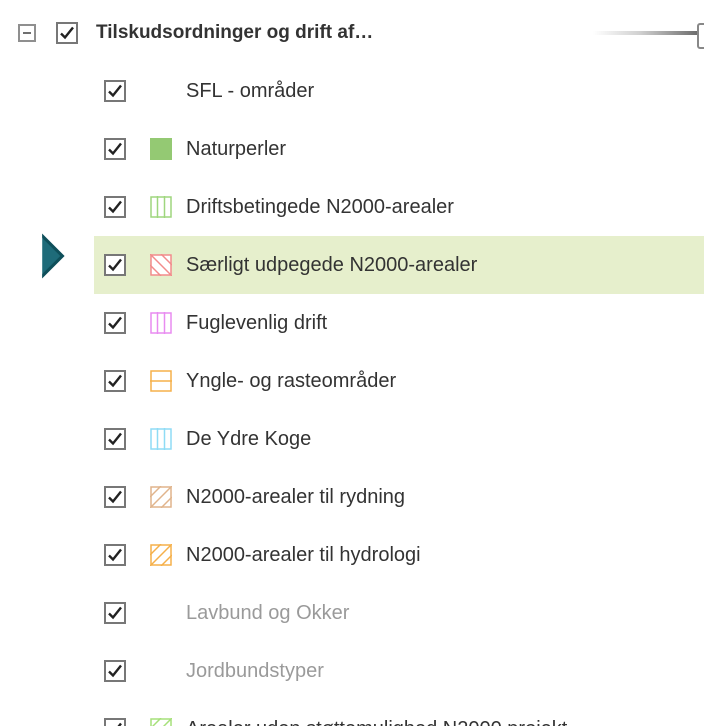 Image resolution: width=704 pixels, height=726 pixels. Describe the element at coordinates (248, 439) in the screenshot. I see `layer-label: De Ydre Koge` at that location.